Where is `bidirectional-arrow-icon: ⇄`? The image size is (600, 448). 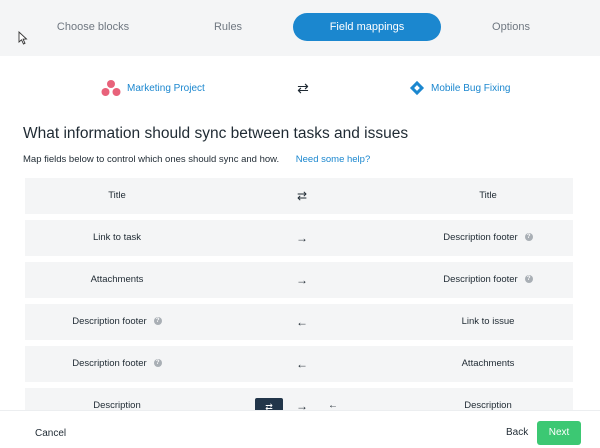
bidirectional-arrow-icon: ⇄ is located at coordinates (302, 196).